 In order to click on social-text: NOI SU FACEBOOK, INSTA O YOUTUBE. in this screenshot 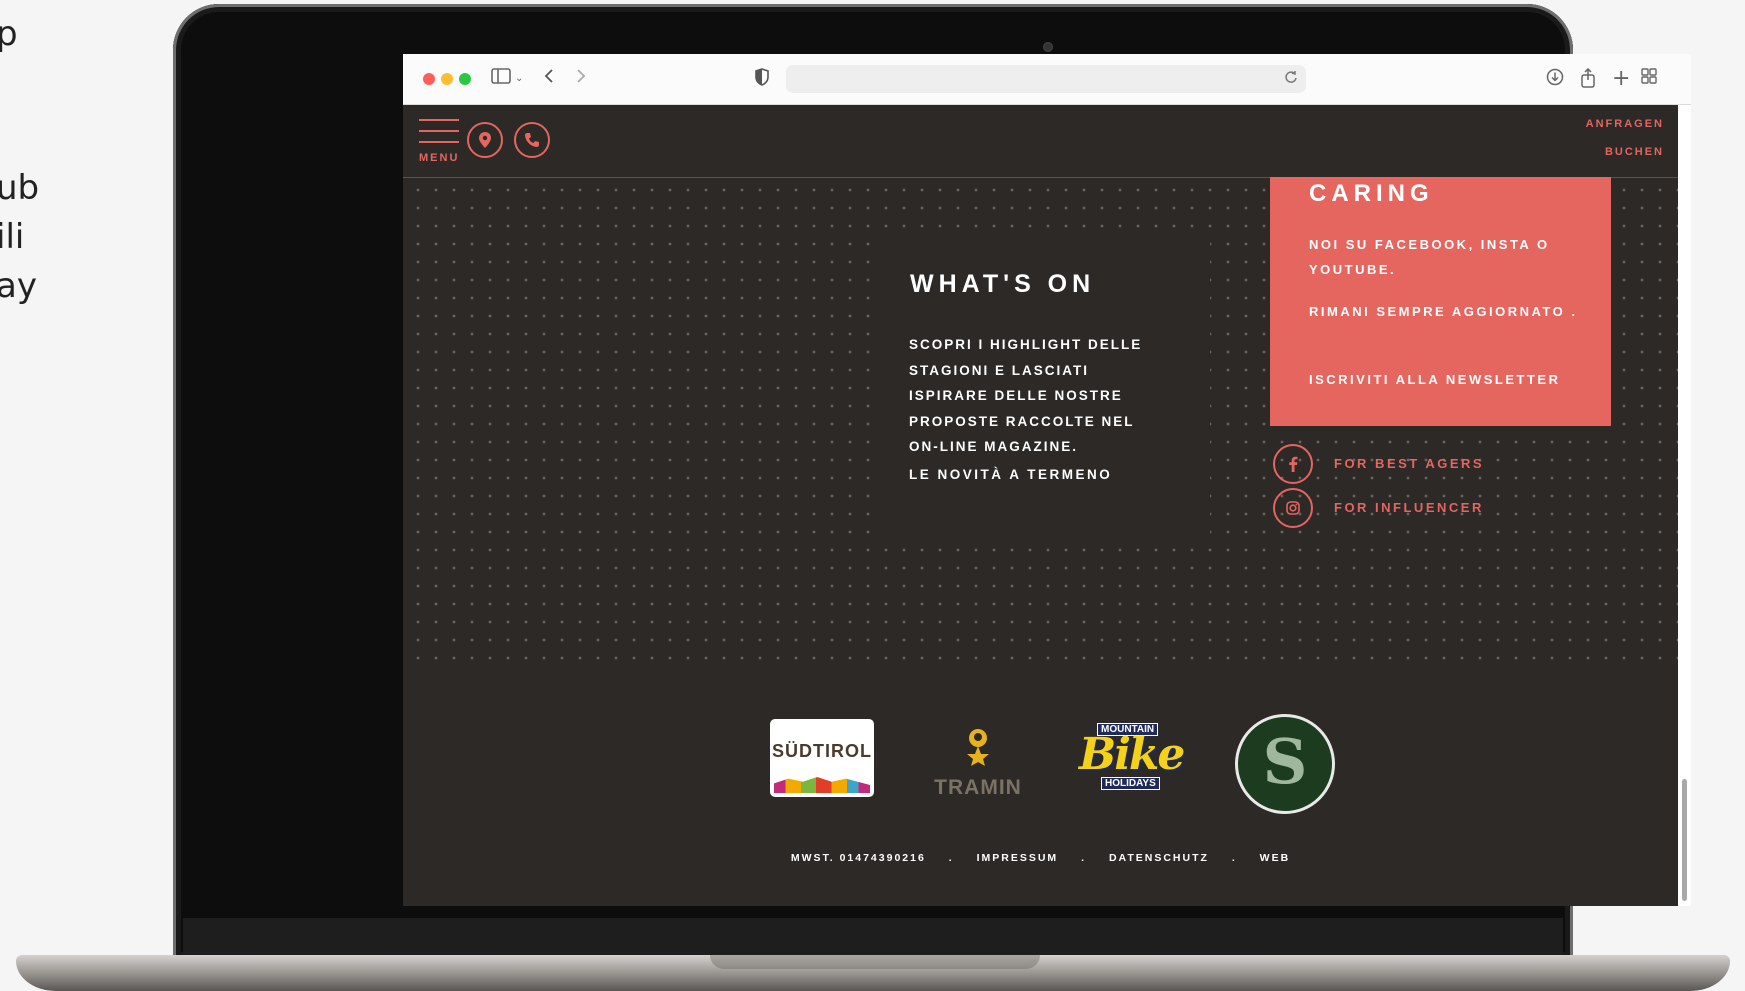, I will do `click(1429, 257)`.